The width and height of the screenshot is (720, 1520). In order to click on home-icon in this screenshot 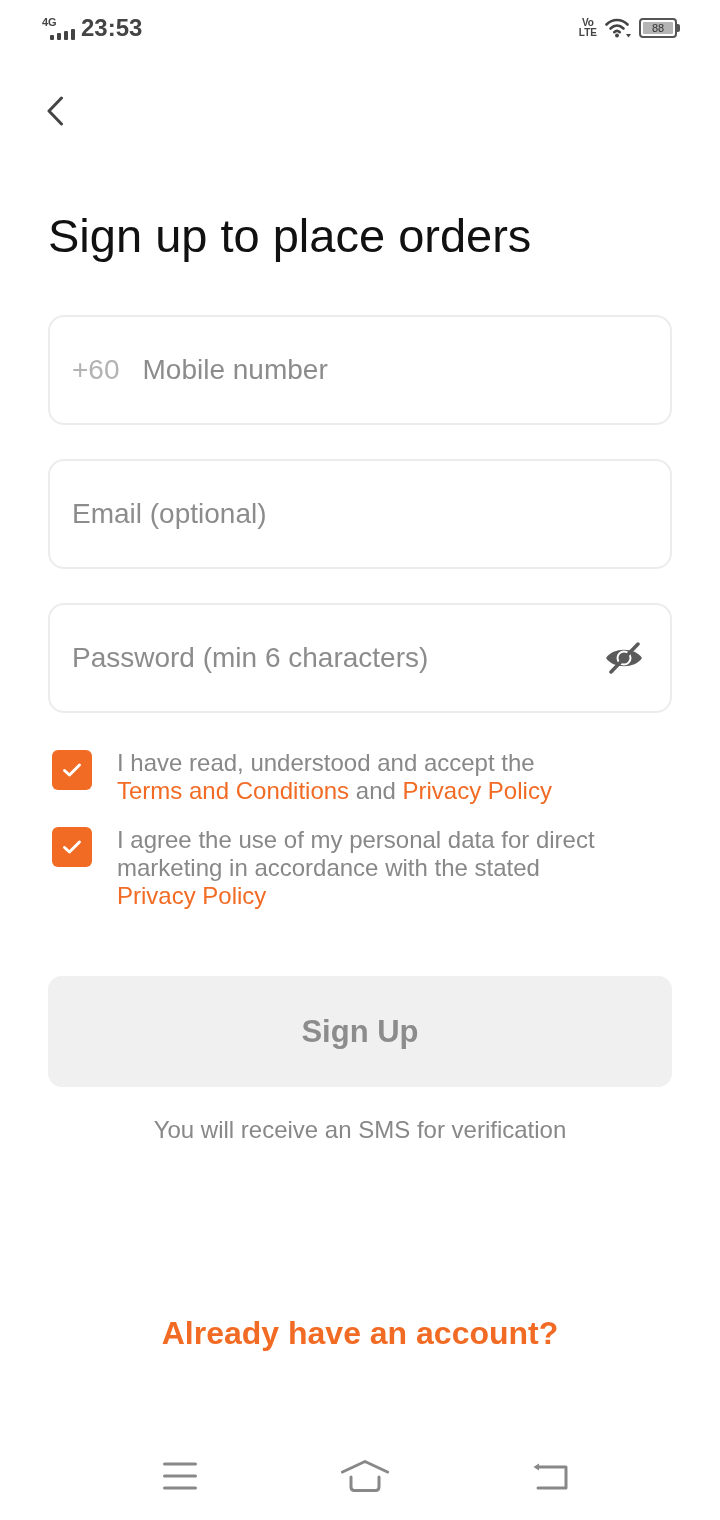, I will do `click(364, 1476)`.